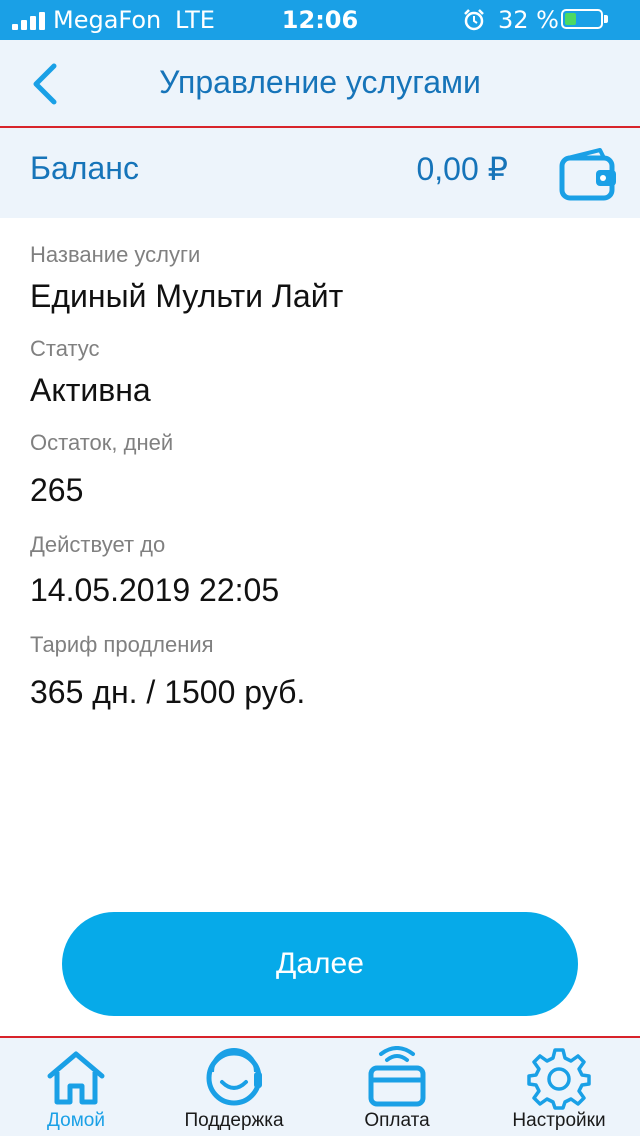  I want to click on renewal-field: Тариф продления 365 дн. / 1500 руб., so click(167, 671).